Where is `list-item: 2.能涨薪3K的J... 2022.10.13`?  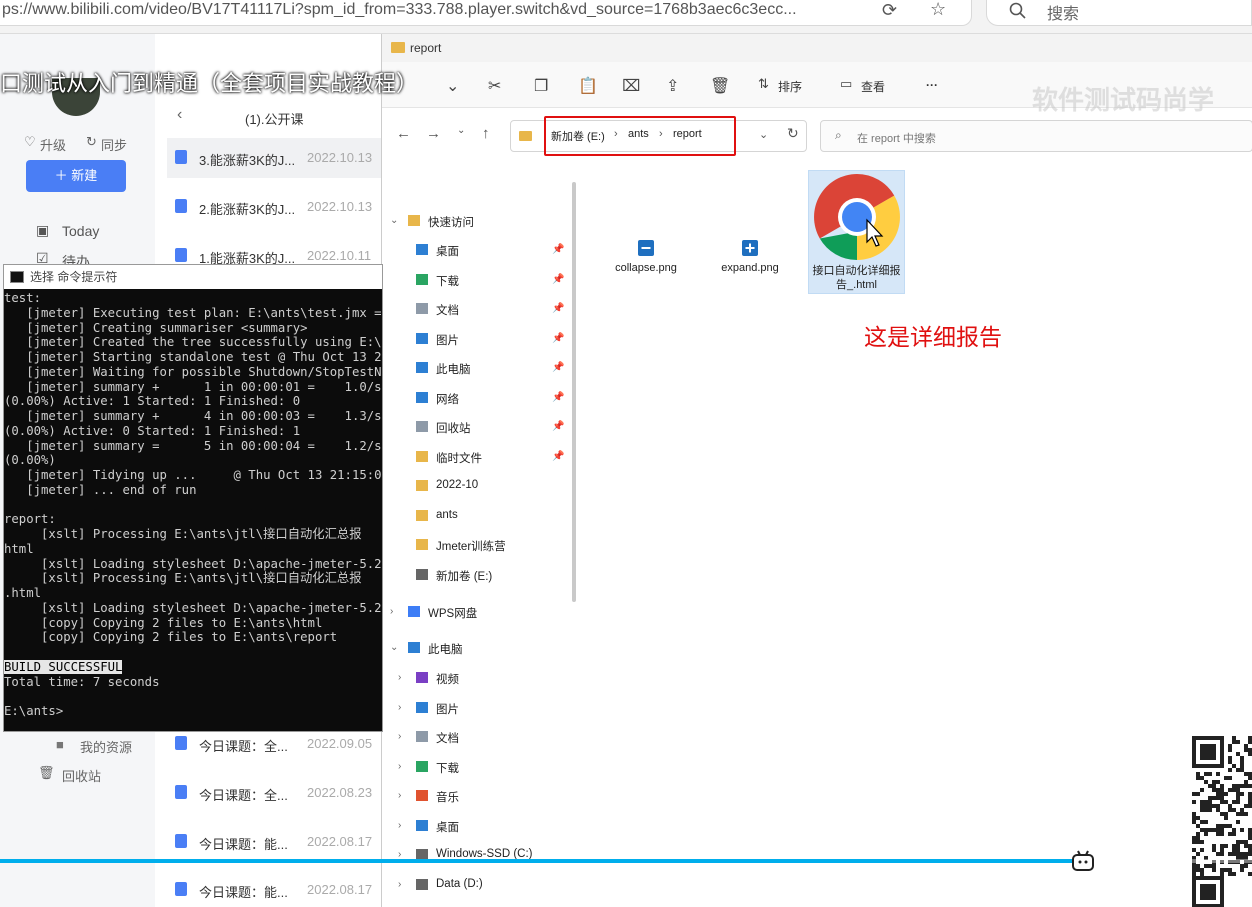 list-item: 2.能涨薪3K的J... 2022.10.13 is located at coordinates (274, 207).